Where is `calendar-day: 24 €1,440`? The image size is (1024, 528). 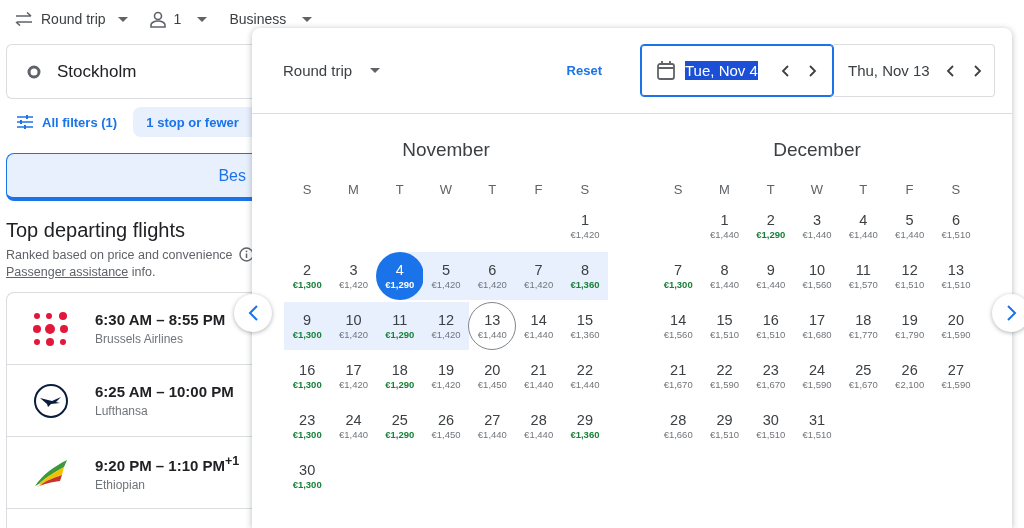
calendar-day: 24 €1,440 is located at coordinates (353, 426).